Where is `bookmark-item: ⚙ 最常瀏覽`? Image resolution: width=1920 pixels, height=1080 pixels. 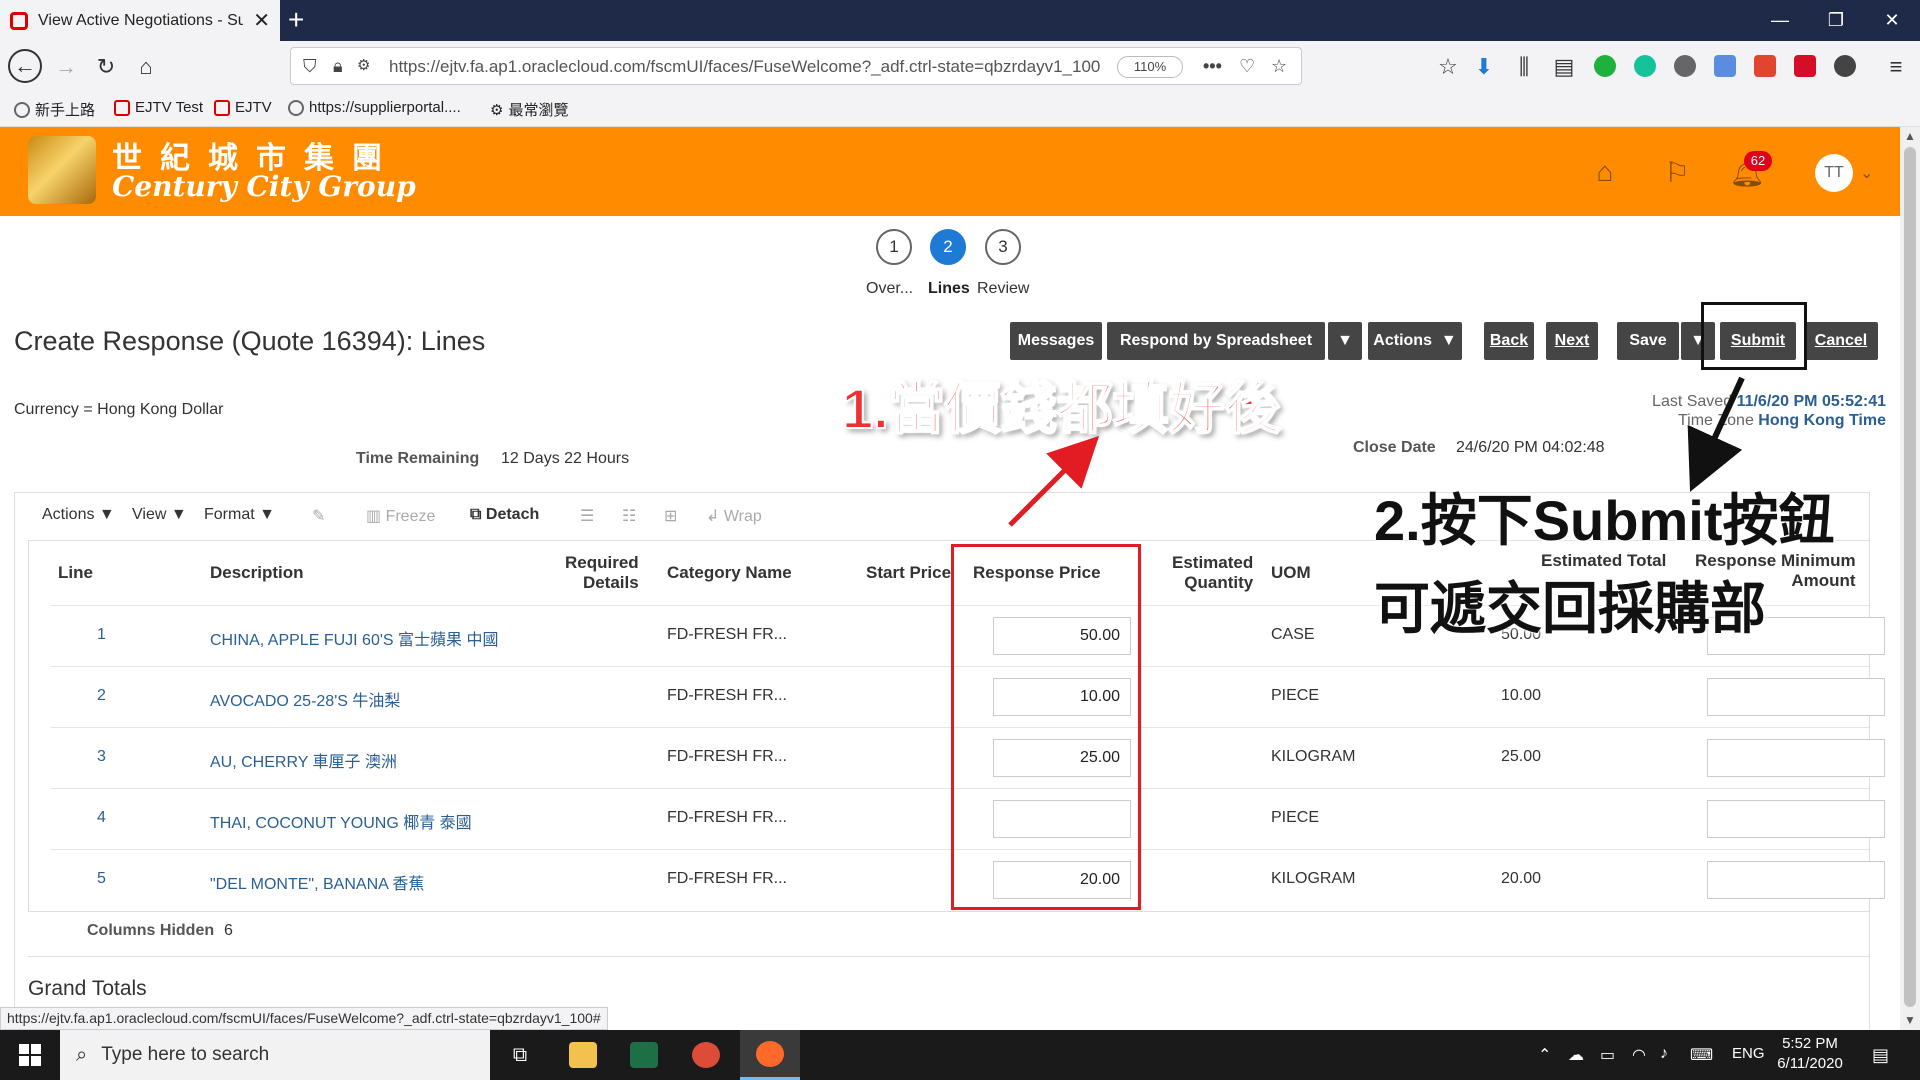 bookmark-item: ⚙ 最常瀏覽 is located at coordinates (529, 109).